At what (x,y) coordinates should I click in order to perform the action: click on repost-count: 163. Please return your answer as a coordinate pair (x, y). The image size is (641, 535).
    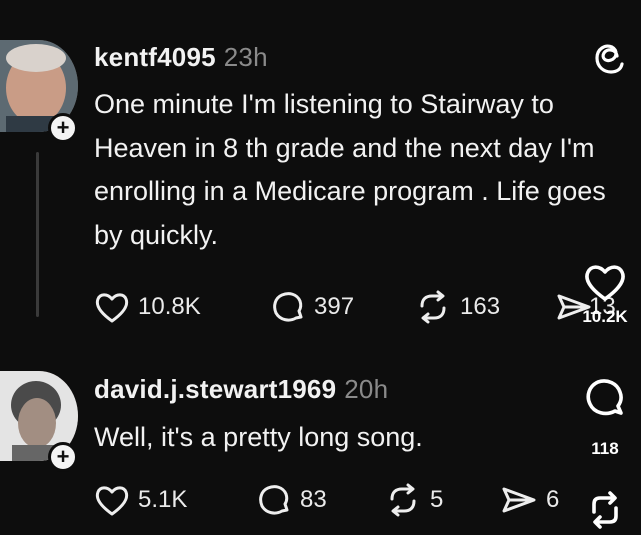
    Looking at the image, I should click on (480, 306).